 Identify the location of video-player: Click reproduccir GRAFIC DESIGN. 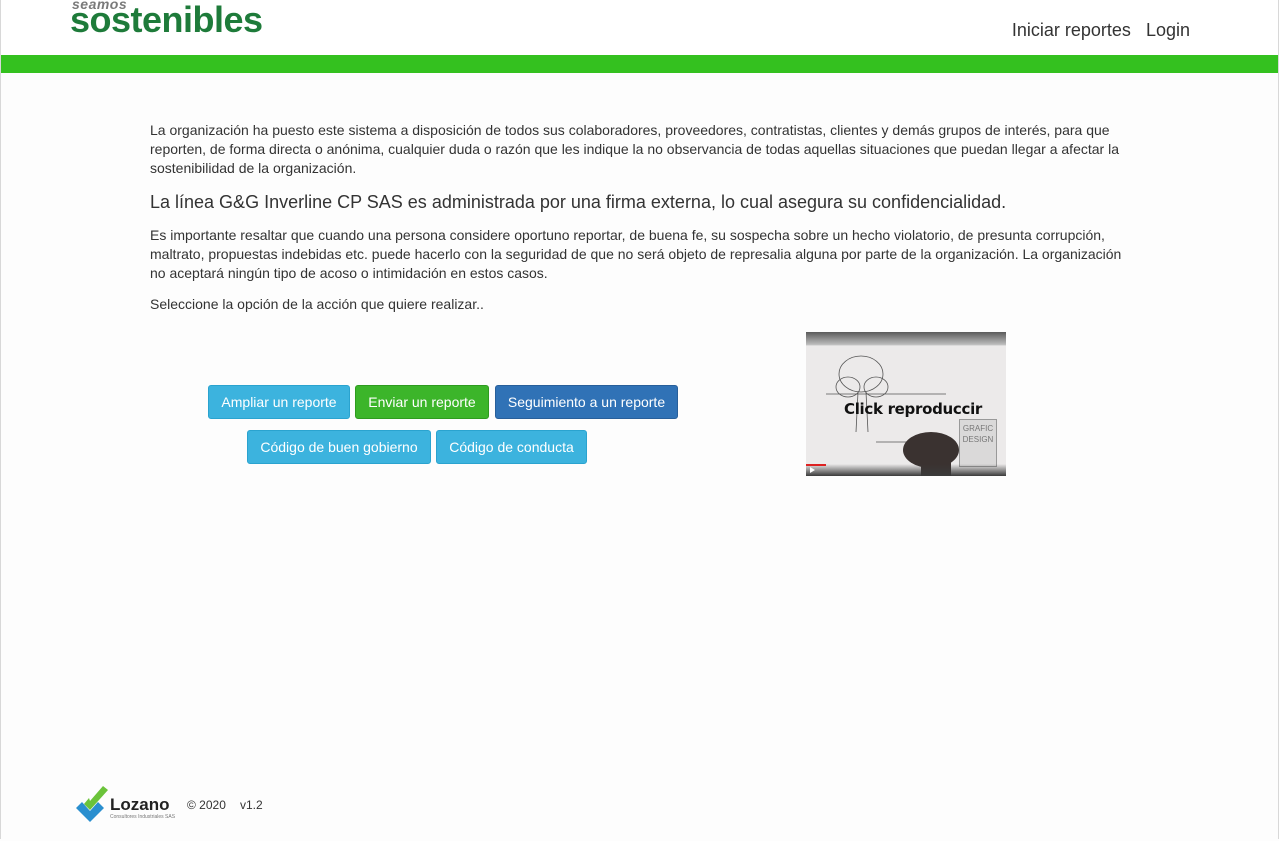
(906, 404).